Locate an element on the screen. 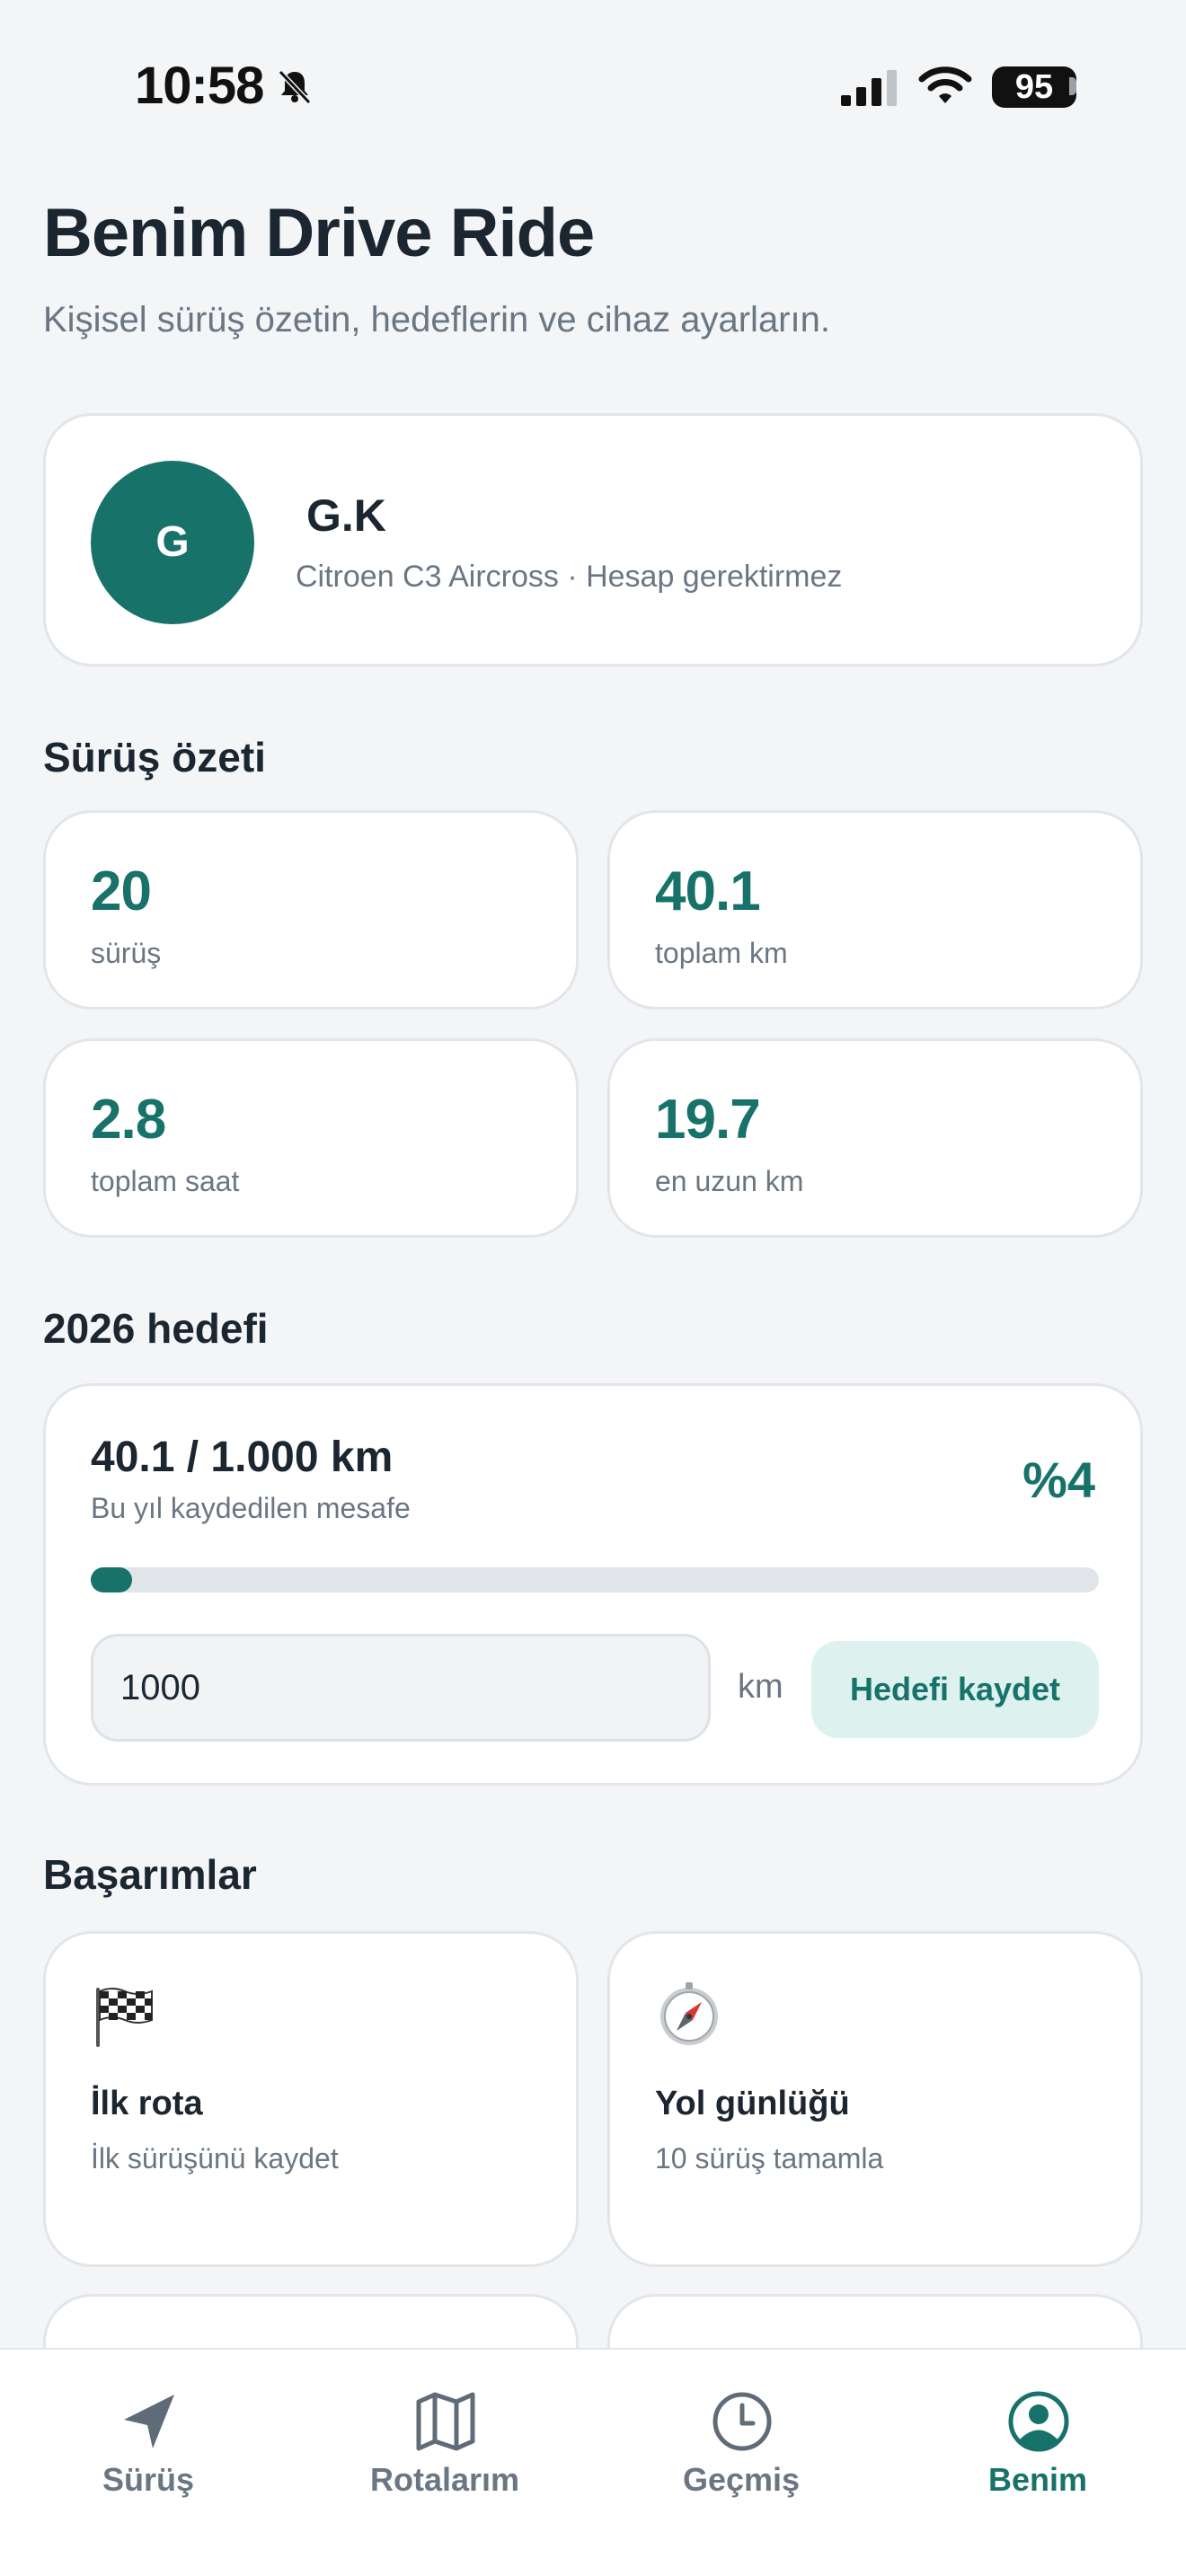 The width and height of the screenshot is (1186, 2576). stat-value: 19.7 is located at coordinates (708, 1120).